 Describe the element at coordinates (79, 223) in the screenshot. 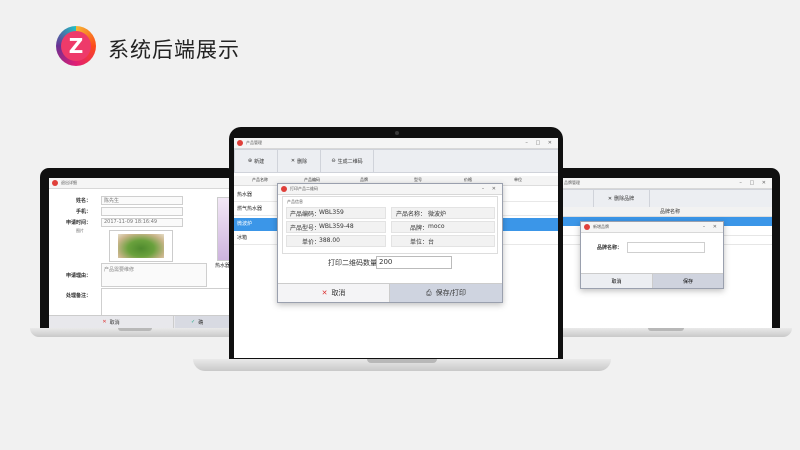

I see `time-label: 申请时间：` at that location.